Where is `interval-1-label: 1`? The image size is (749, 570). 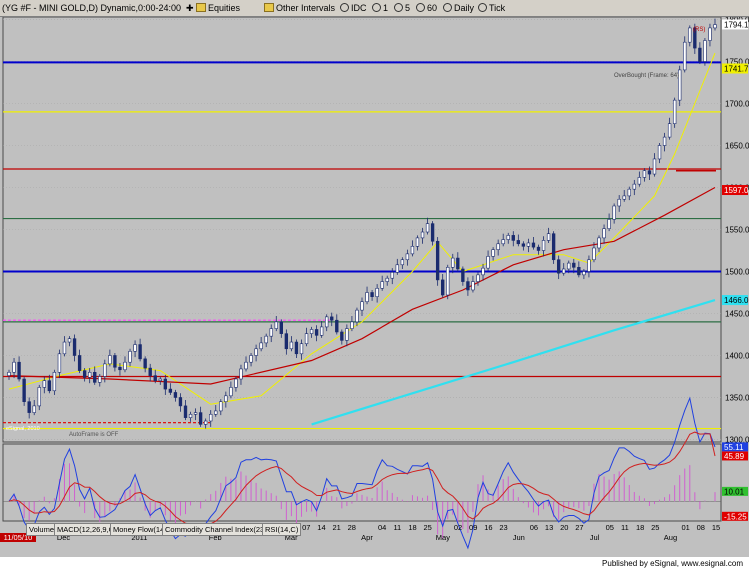
interval-1-label: 1 is located at coordinates (386, 8).